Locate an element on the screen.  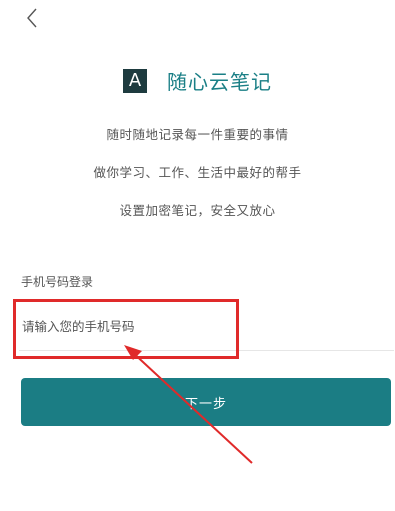
app-logo: A is located at coordinates (135, 80).